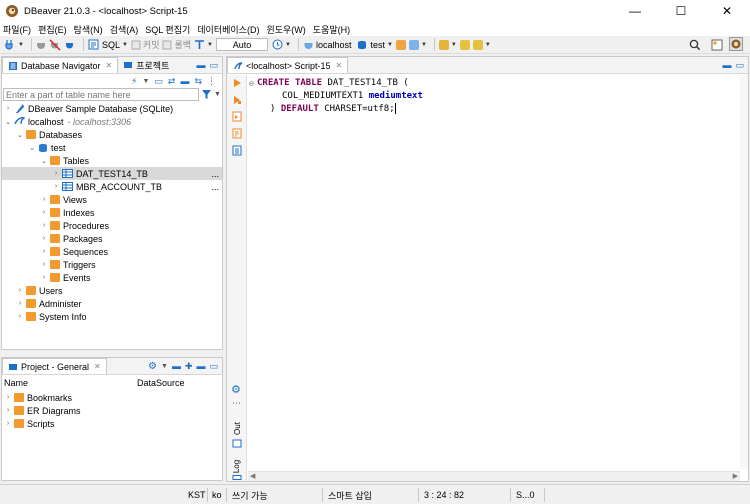 The width and height of the screenshot is (750, 504). I want to click on column-header-datasource: DataSource, so click(161, 384).